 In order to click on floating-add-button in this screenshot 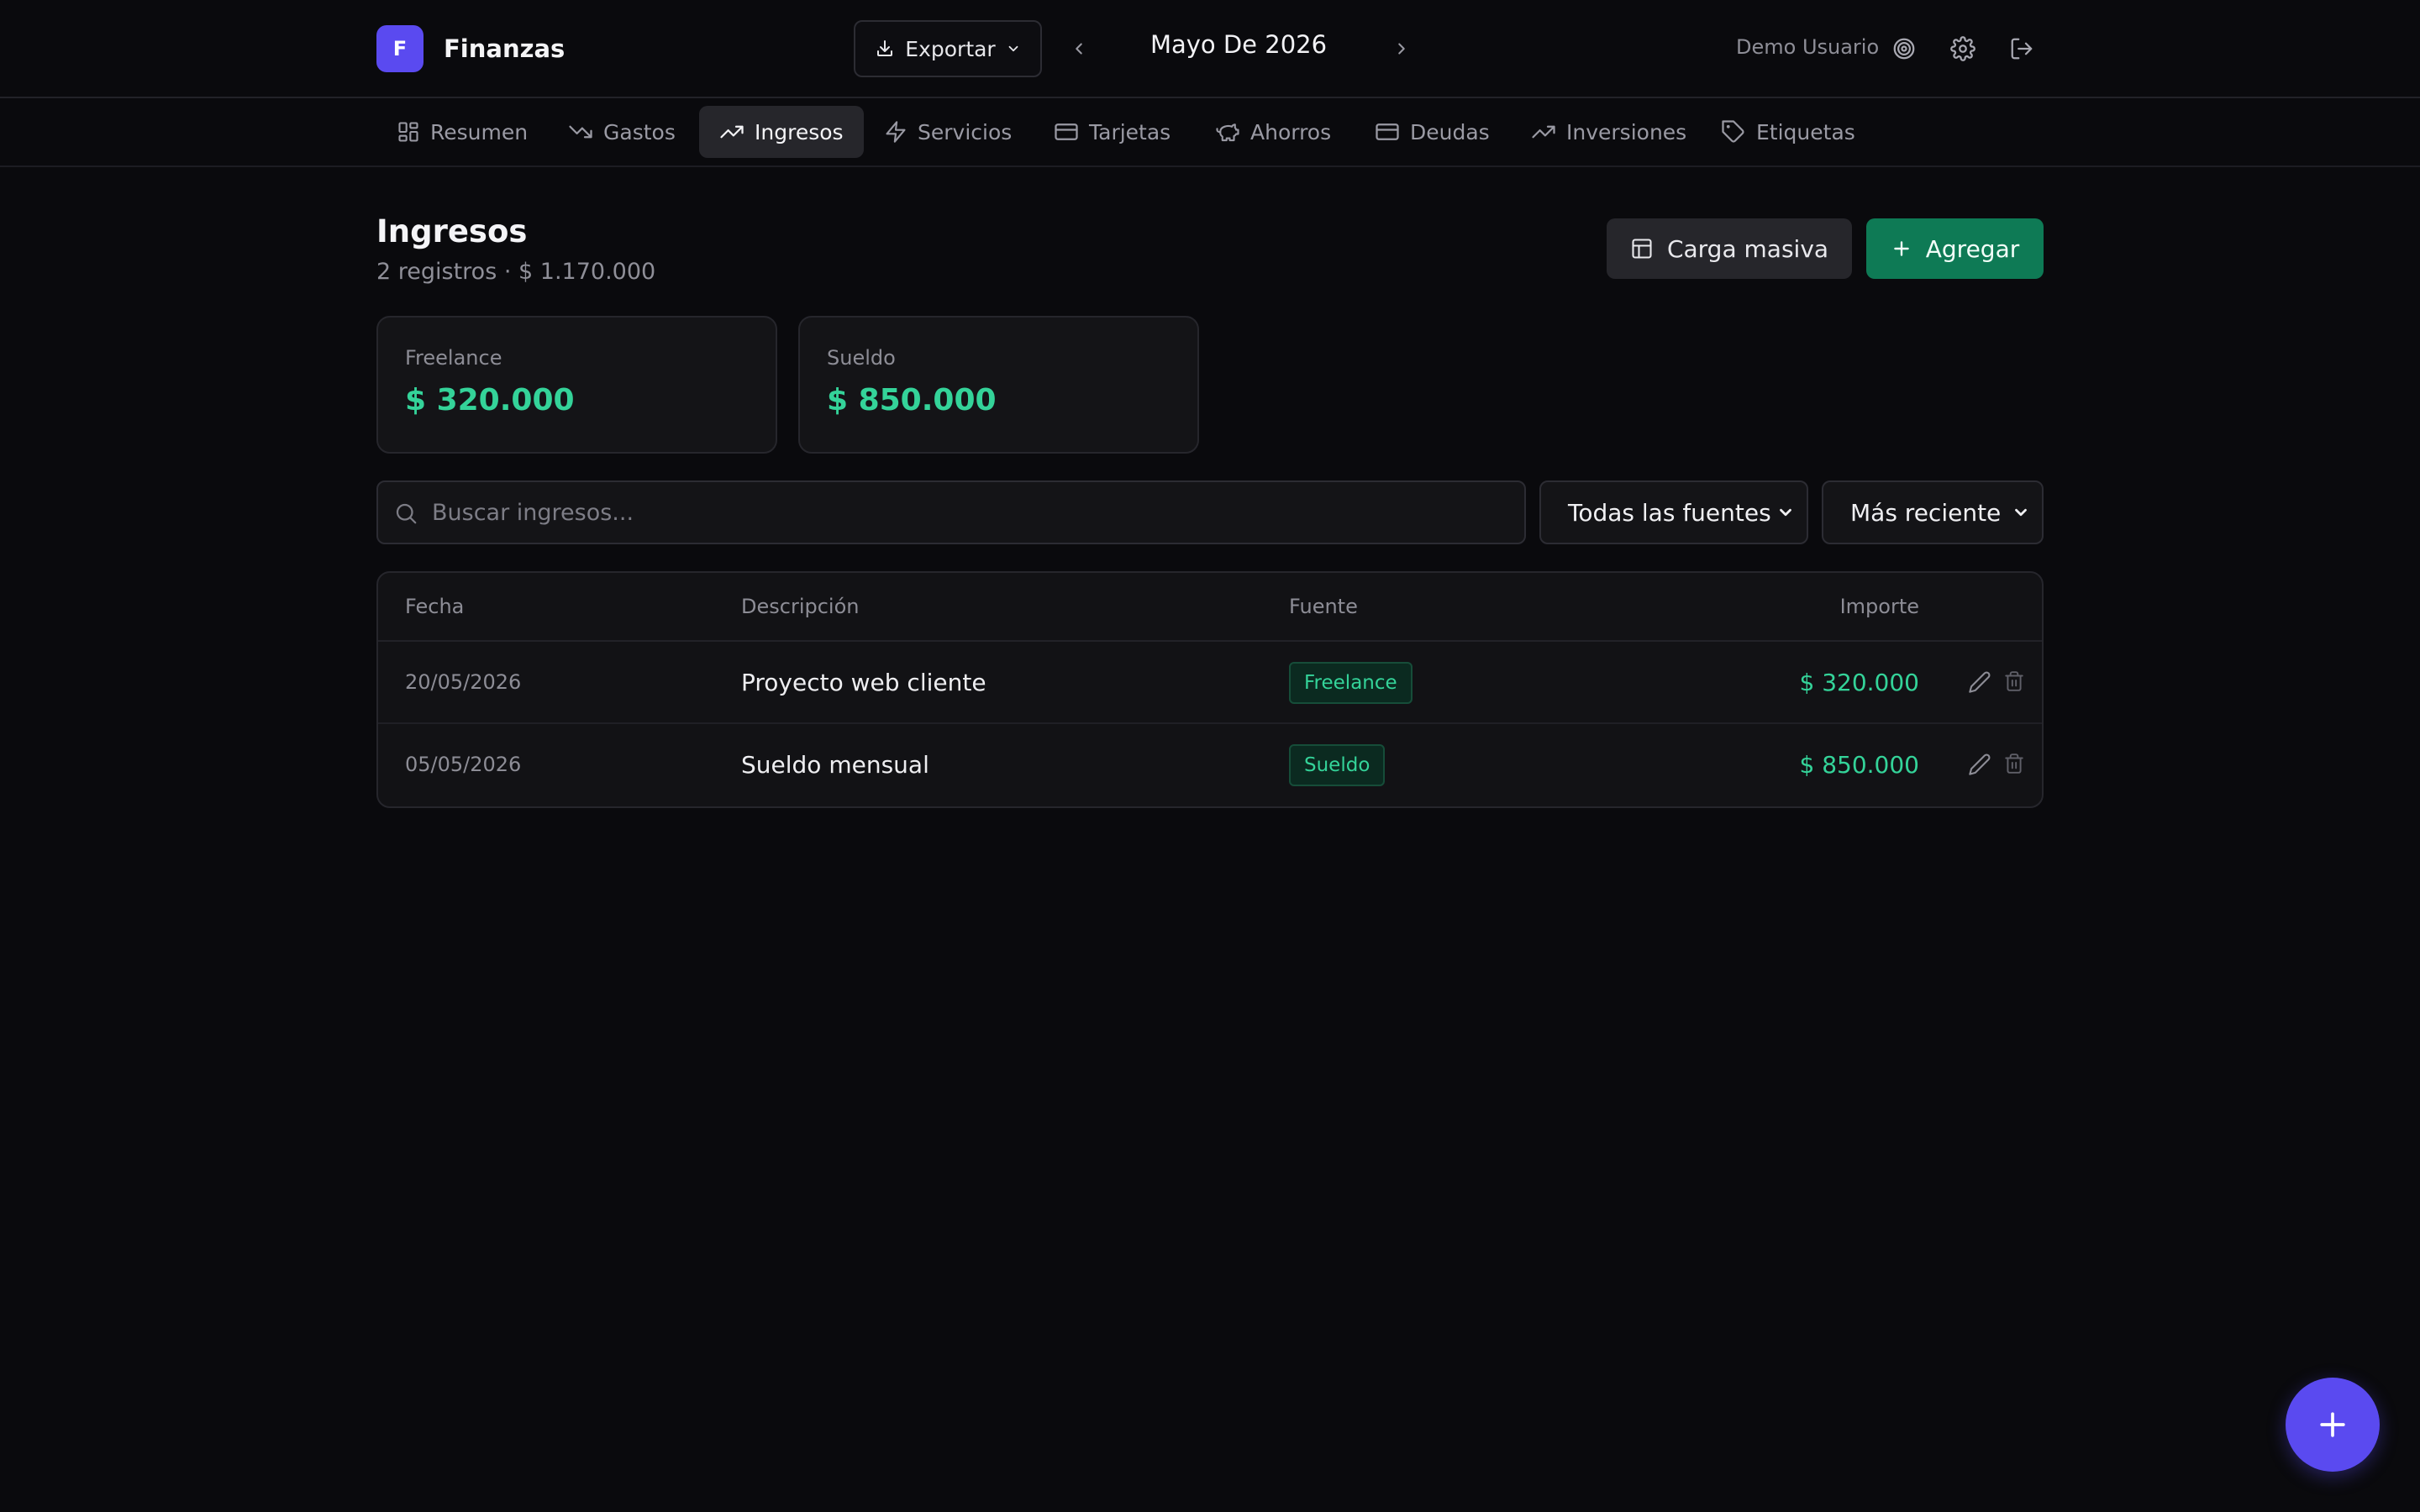, I will do `click(2333, 1425)`.